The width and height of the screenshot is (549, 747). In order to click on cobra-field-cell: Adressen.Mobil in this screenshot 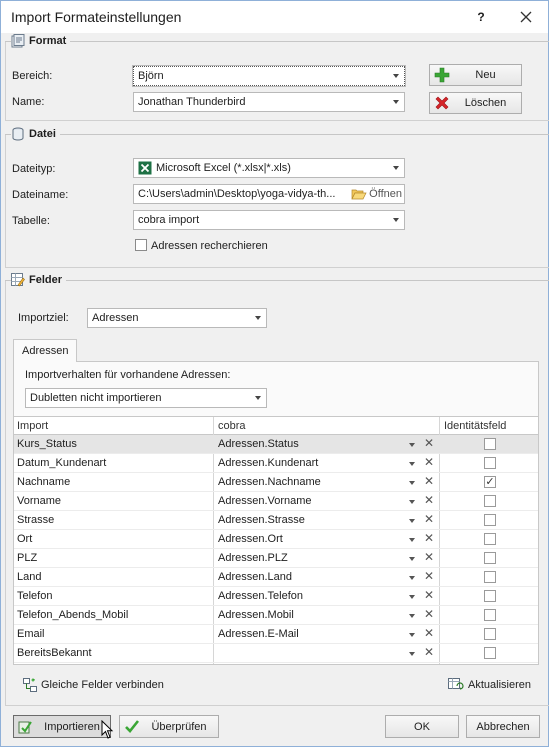, I will do `click(256, 615)`.